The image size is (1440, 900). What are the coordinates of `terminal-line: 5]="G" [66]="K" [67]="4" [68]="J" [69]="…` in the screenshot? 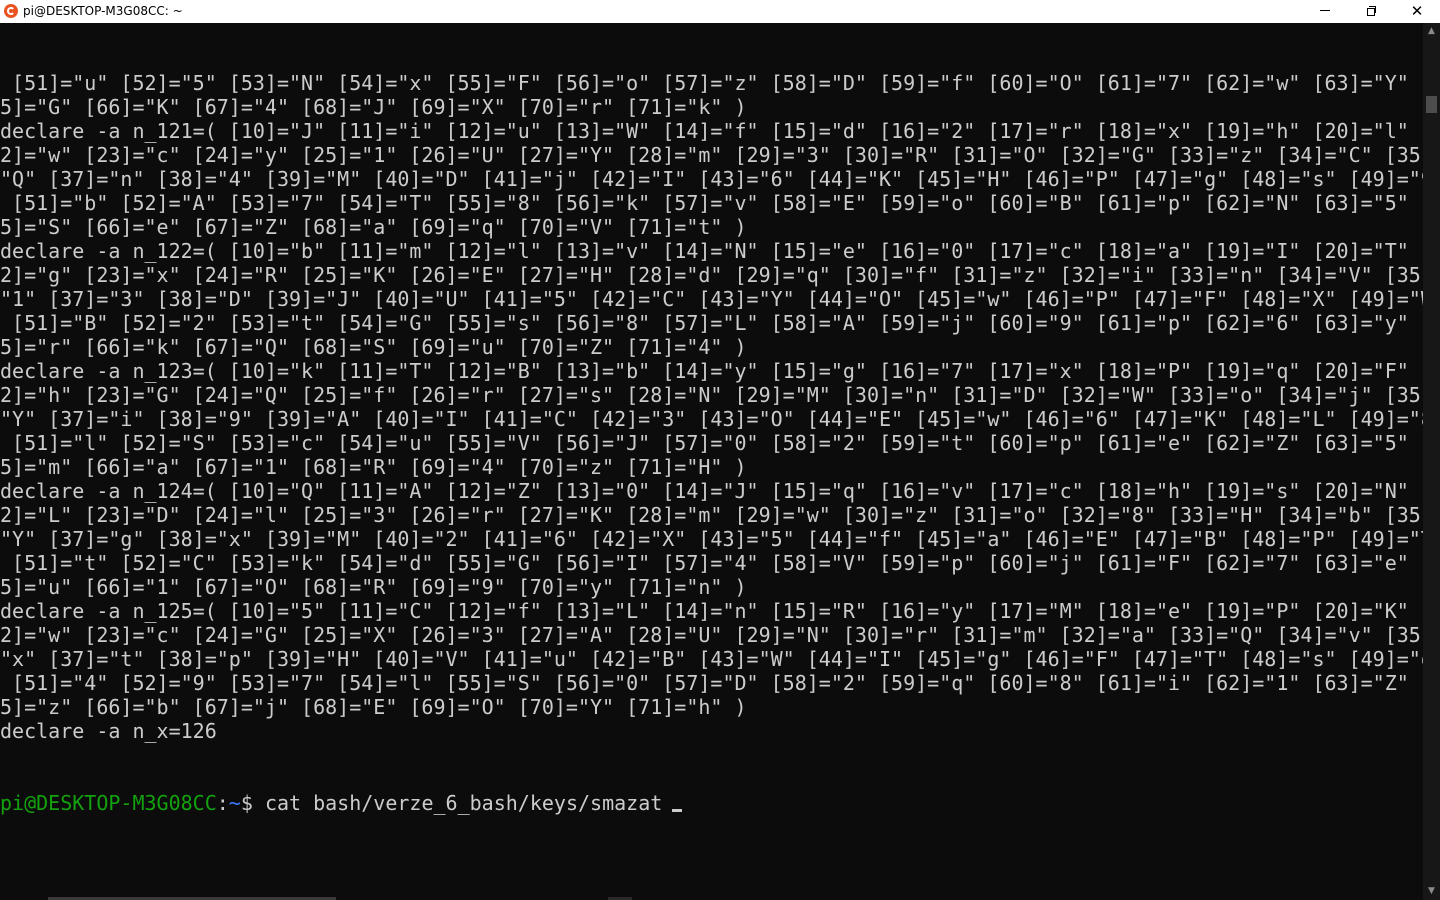 It's located at (373, 107).